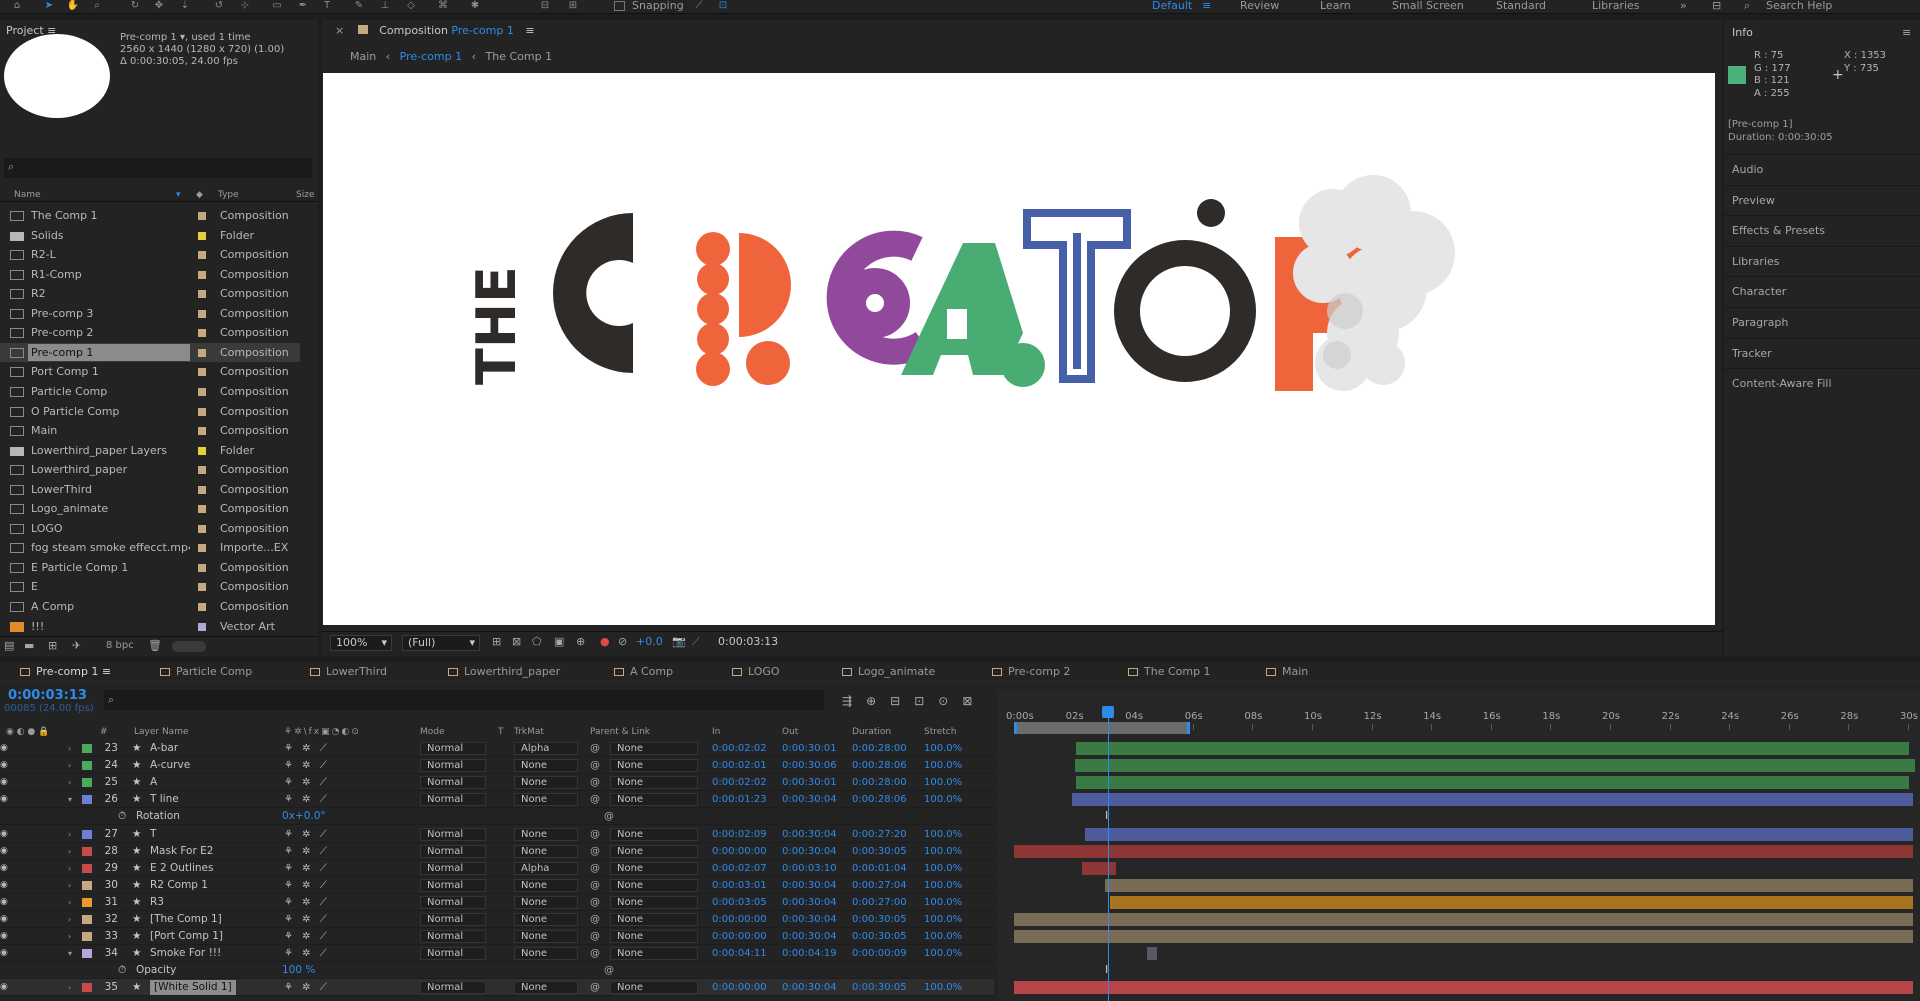 Image resolution: width=1920 pixels, height=1001 pixels. I want to click on project-item: Port Comp 1 Composition, so click(150, 371).